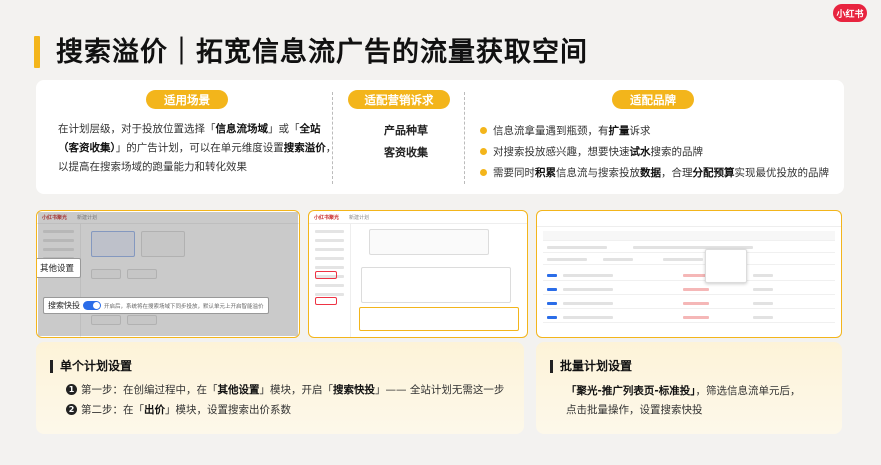 This screenshot has height=465, width=881. I want to click on toggle-switch, so click(92, 305).